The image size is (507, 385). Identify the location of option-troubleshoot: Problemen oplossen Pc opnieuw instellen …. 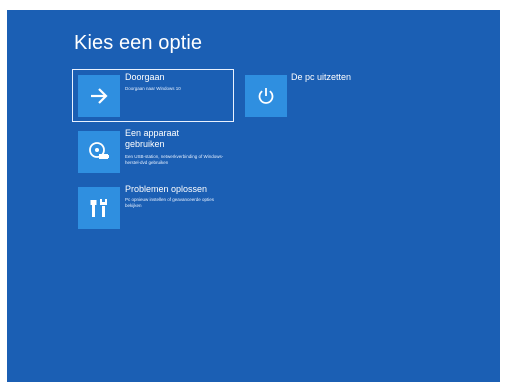
(153, 207).